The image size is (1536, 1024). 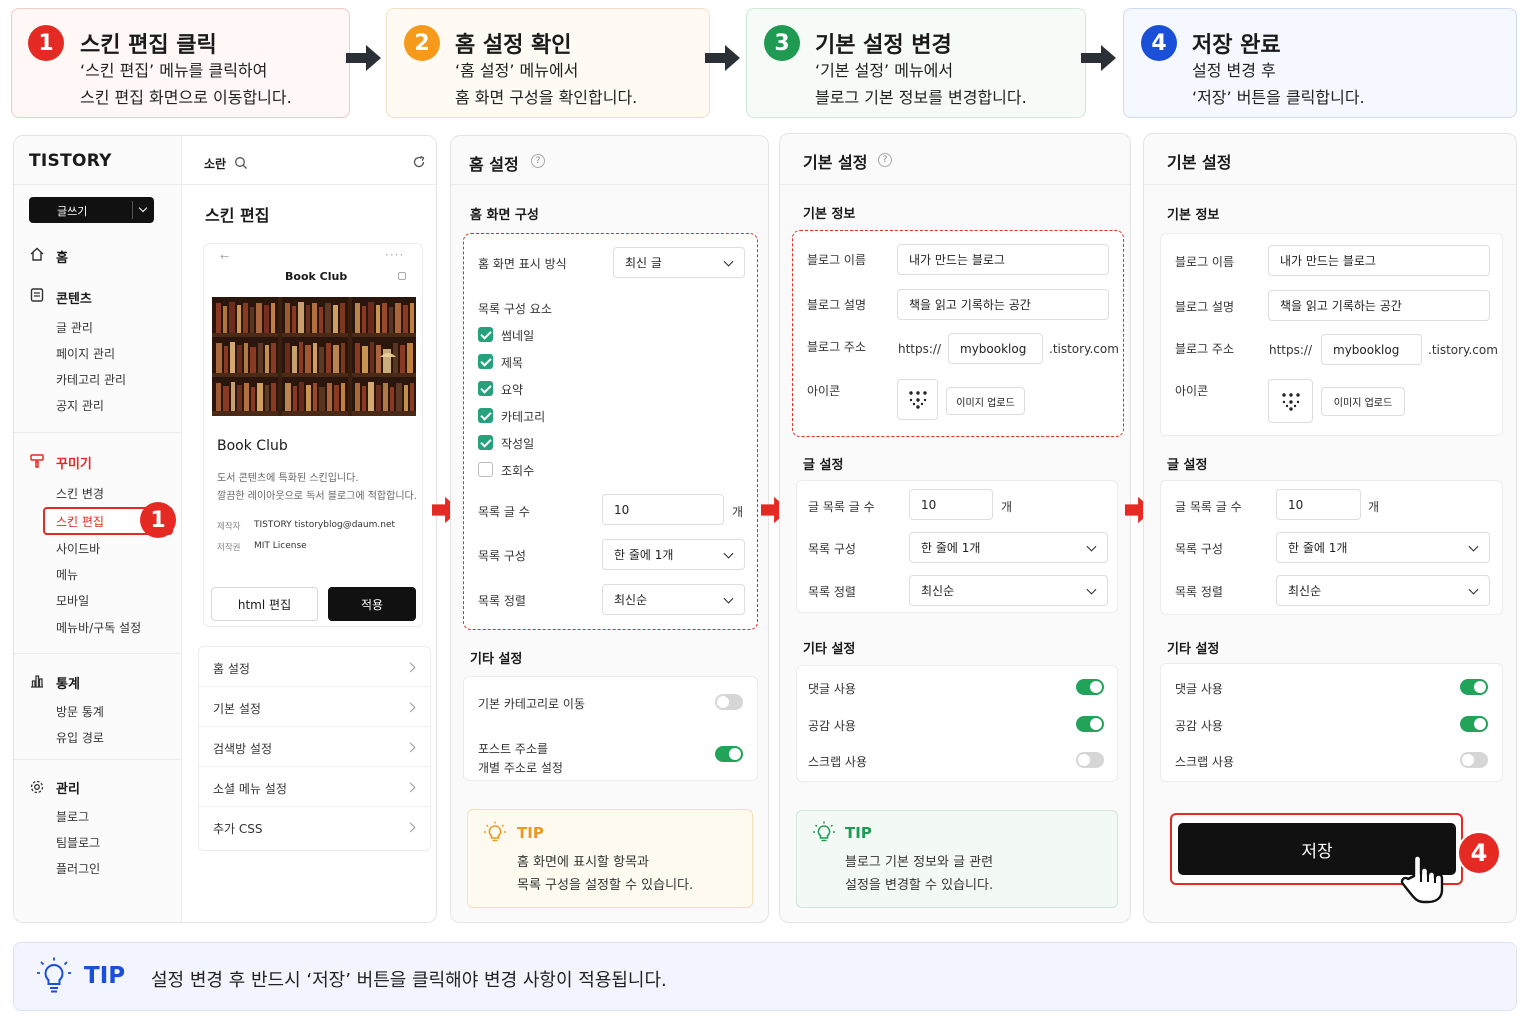 I want to click on nav-stats: 통계, so click(x=68, y=682).